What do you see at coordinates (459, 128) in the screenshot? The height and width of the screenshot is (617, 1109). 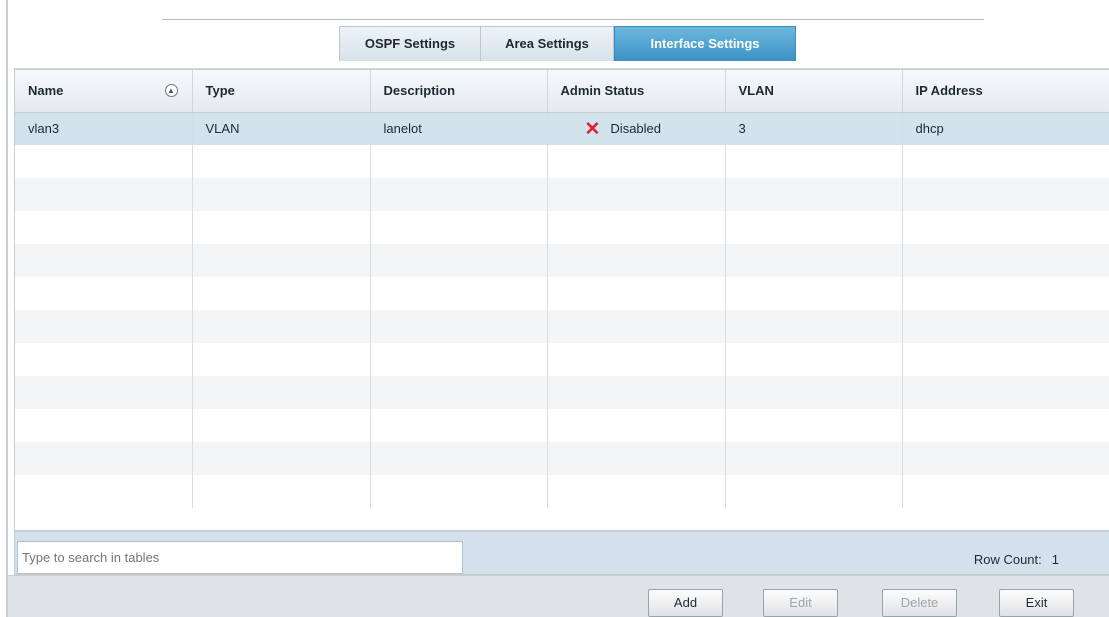 I see `cell-description: lanelot` at bounding box center [459, 128].